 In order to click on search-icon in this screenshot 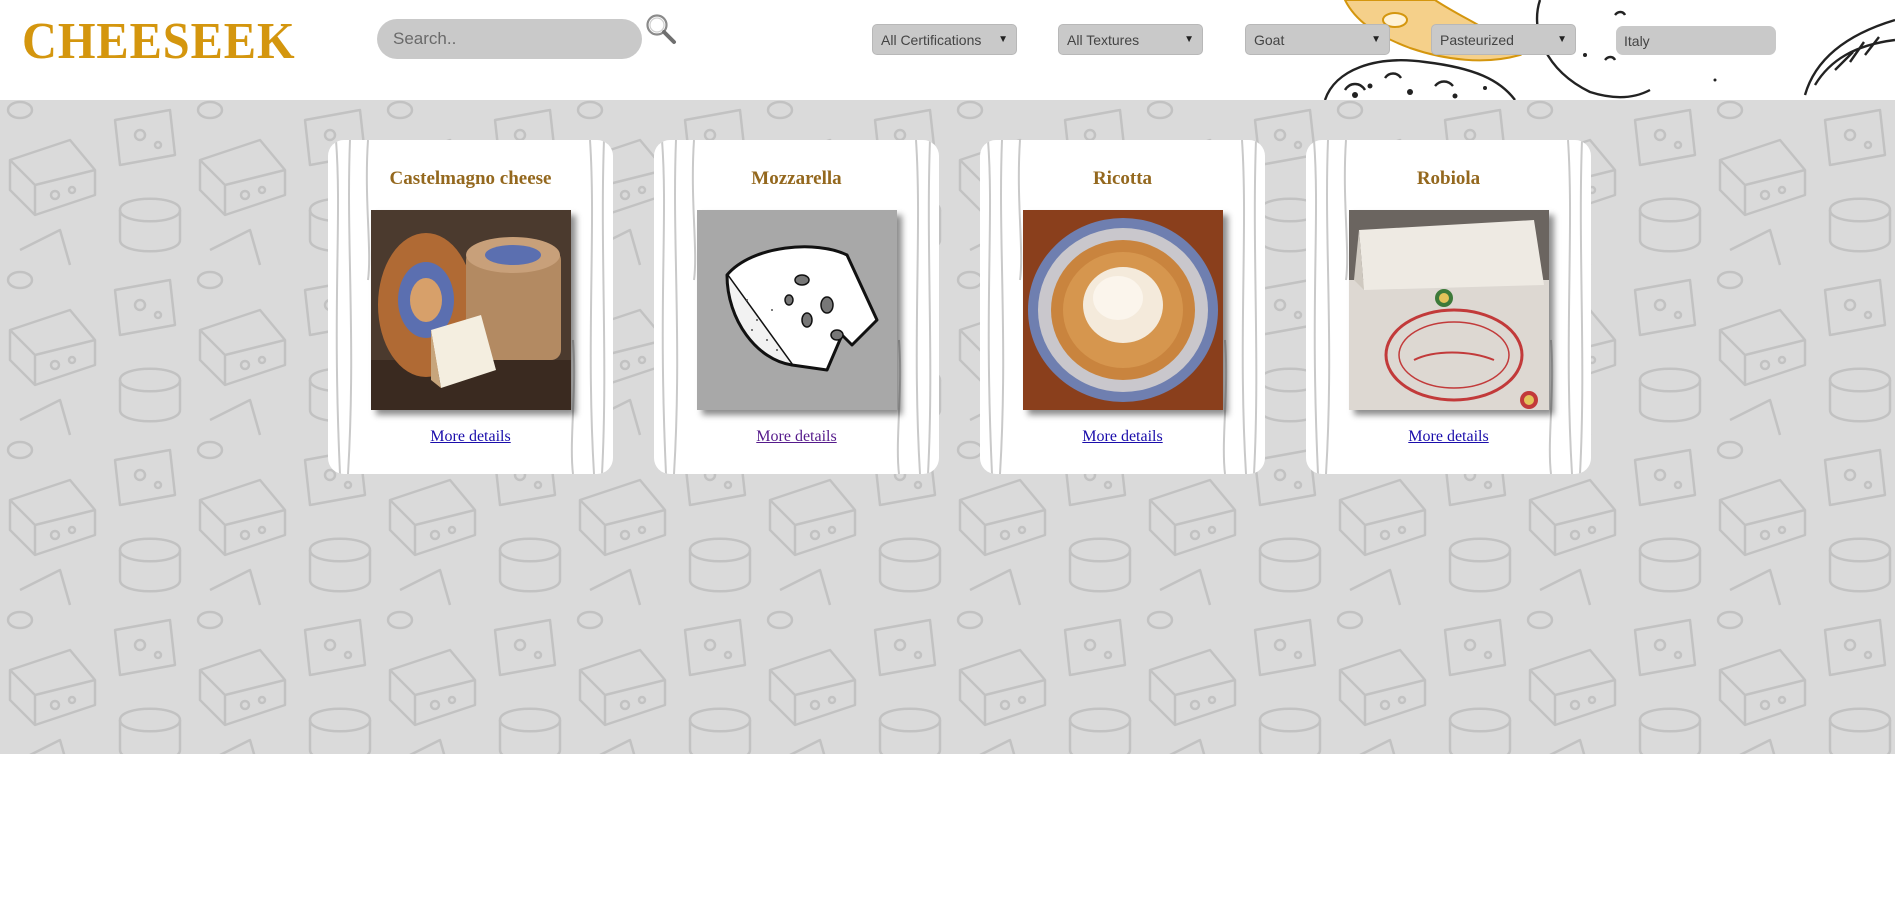, I will do `click(661, 29)`.